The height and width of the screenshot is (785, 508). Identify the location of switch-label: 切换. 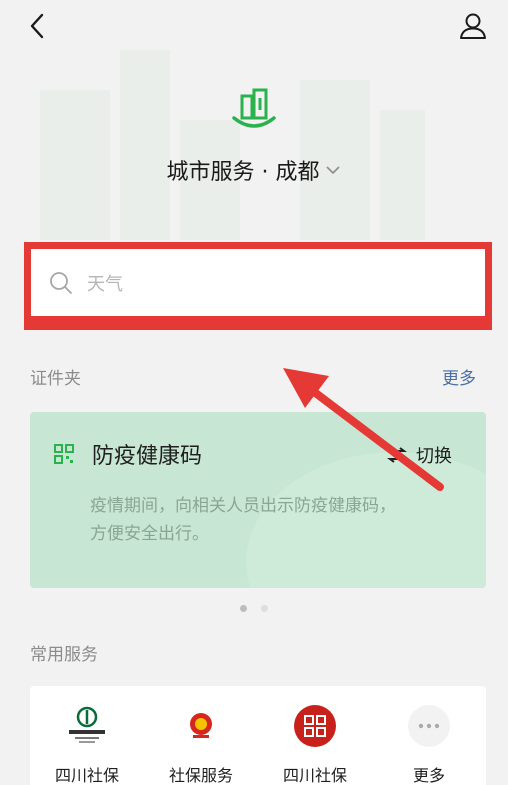
(434, 456).